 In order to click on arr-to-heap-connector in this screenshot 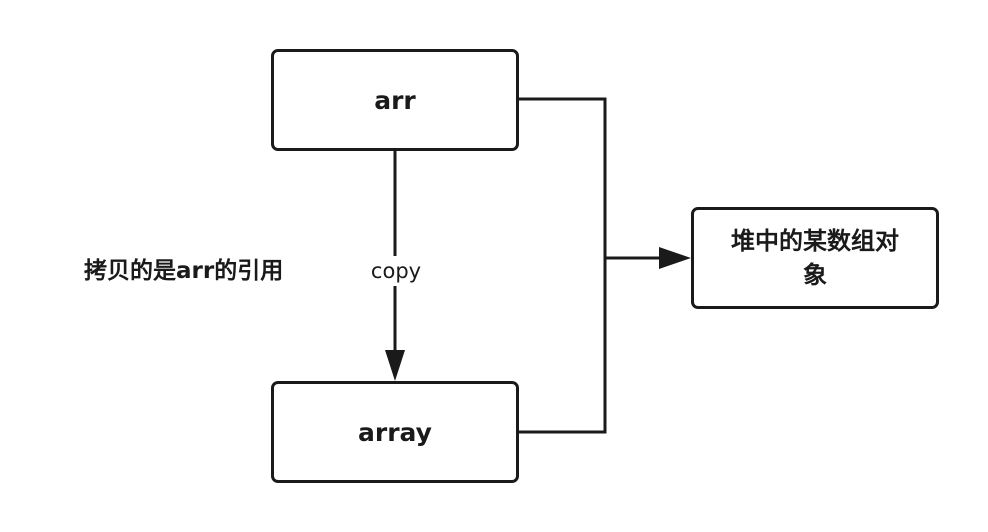, I will do `click(563, 177)`.